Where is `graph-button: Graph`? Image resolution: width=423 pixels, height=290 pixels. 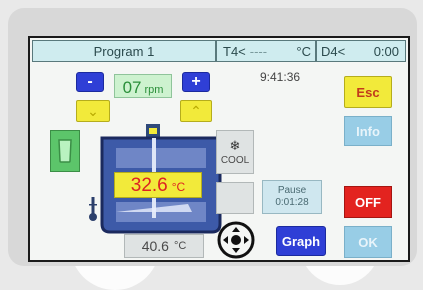
graph-button: Graph is located at coordinates (301, 241).